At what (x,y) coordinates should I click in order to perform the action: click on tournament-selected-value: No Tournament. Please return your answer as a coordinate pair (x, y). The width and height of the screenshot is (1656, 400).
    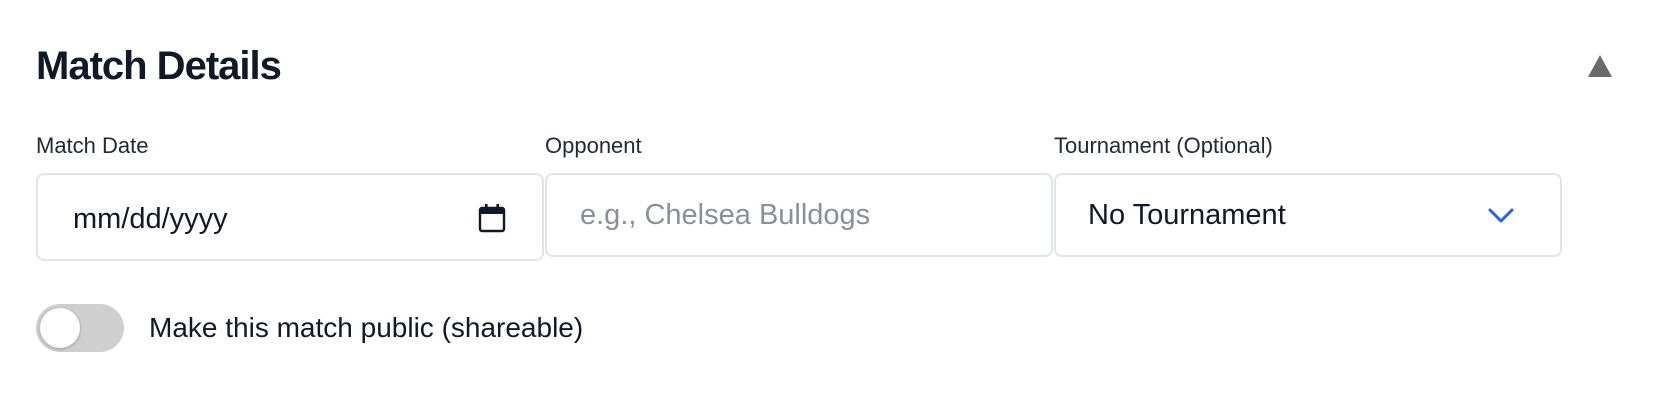
    Looking at the image, I should click on (1187, 215).